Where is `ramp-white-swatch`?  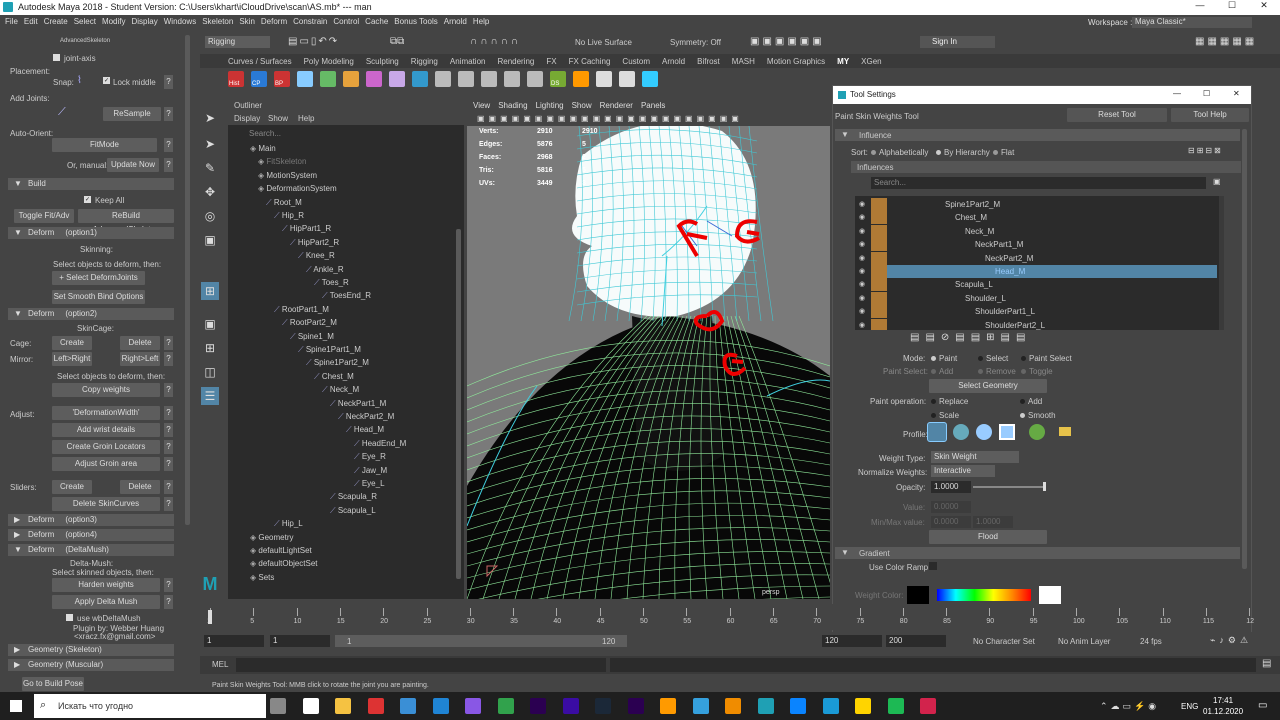
ramp-white-swatch is located at coordinates (1050, 595).